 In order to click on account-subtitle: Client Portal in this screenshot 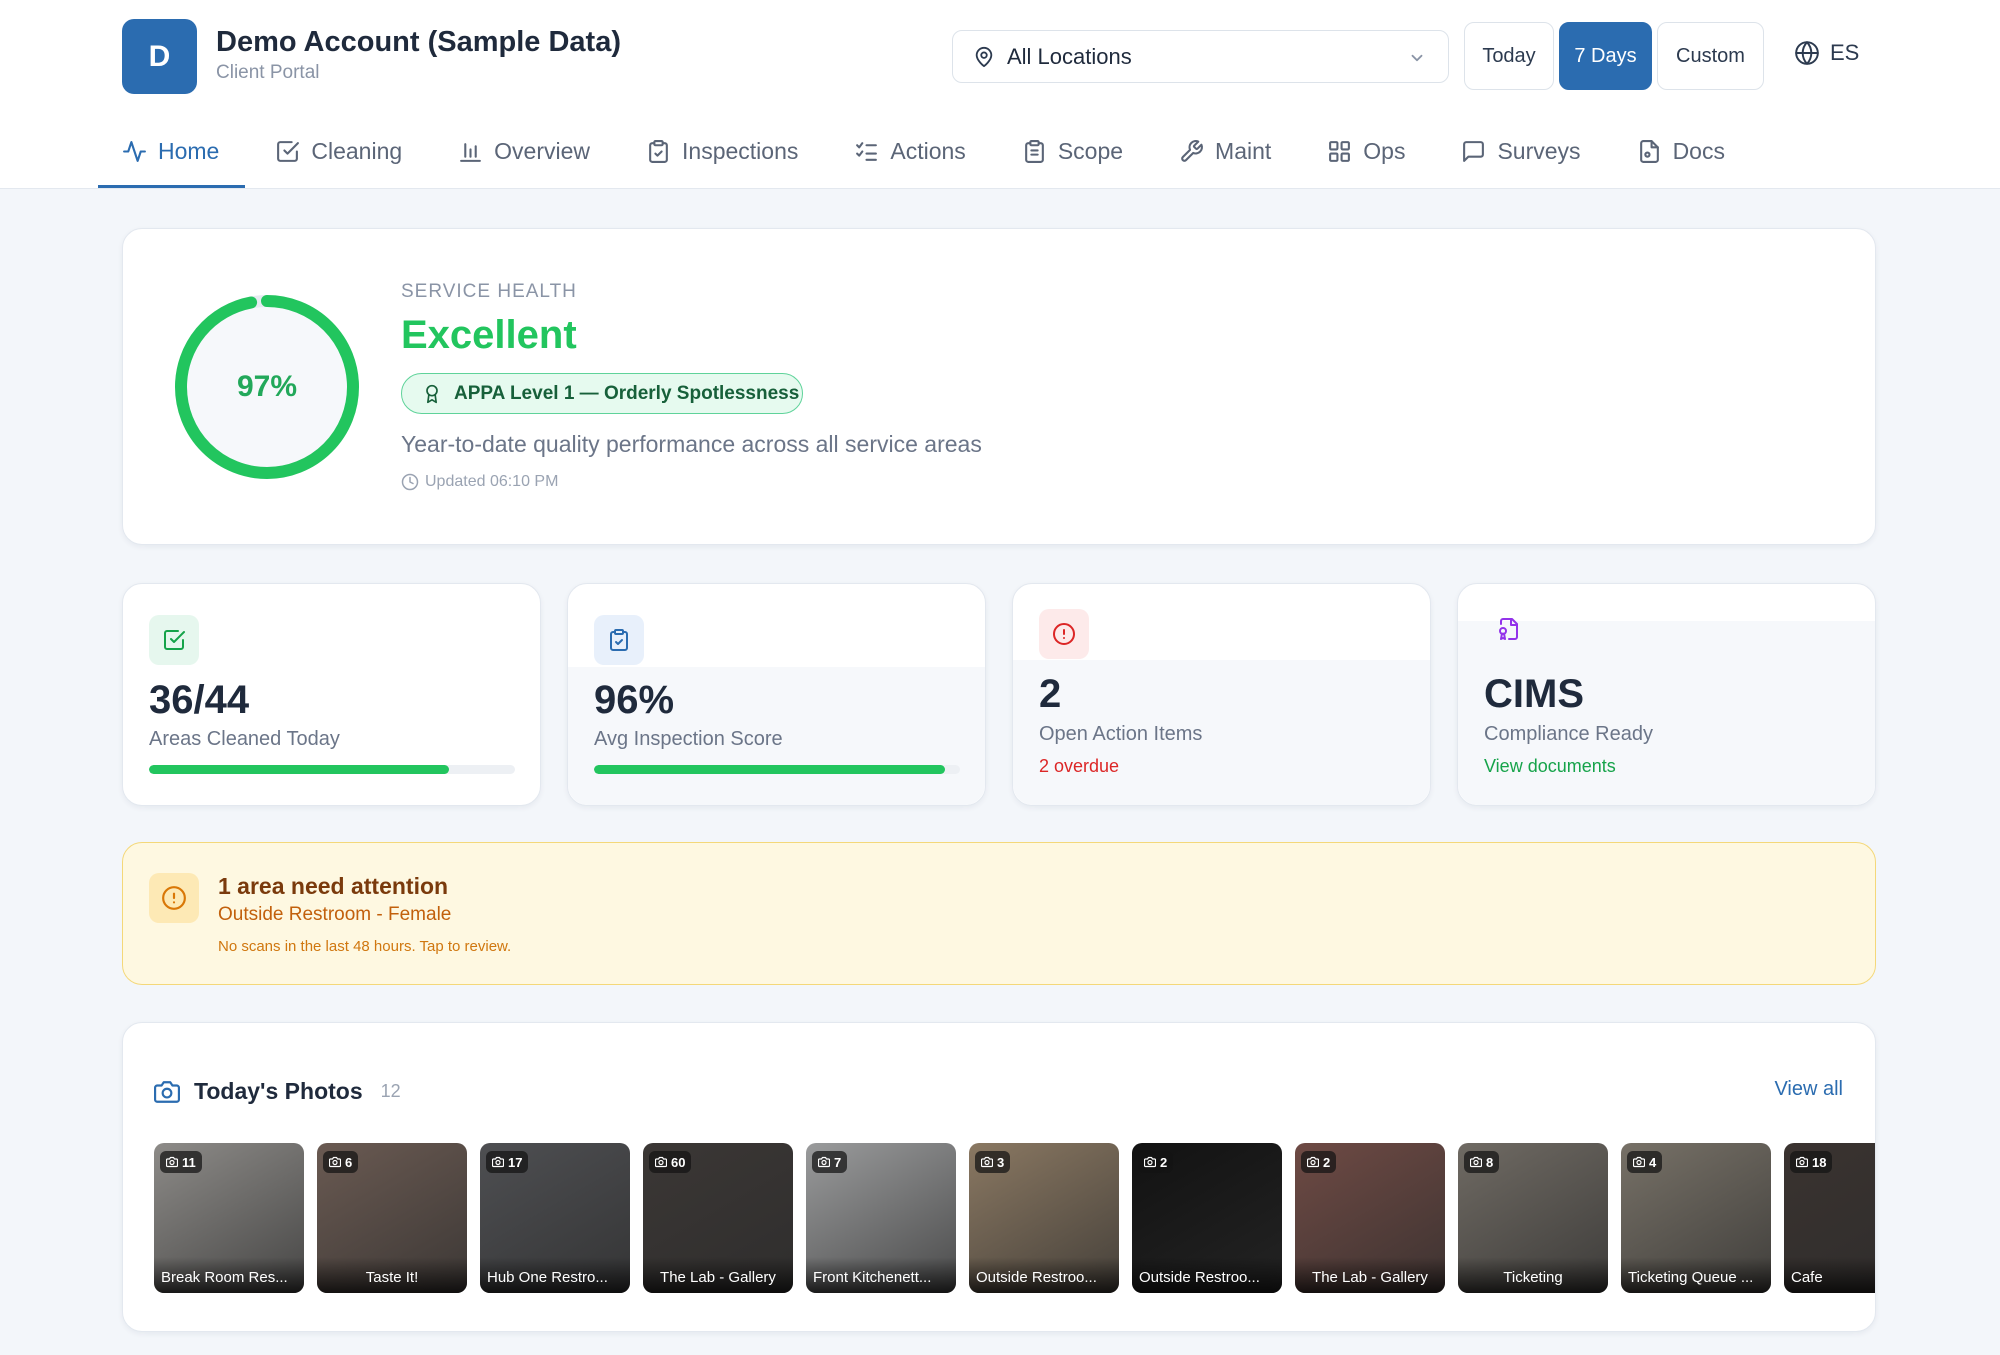, I will do `click(268, 72)`.